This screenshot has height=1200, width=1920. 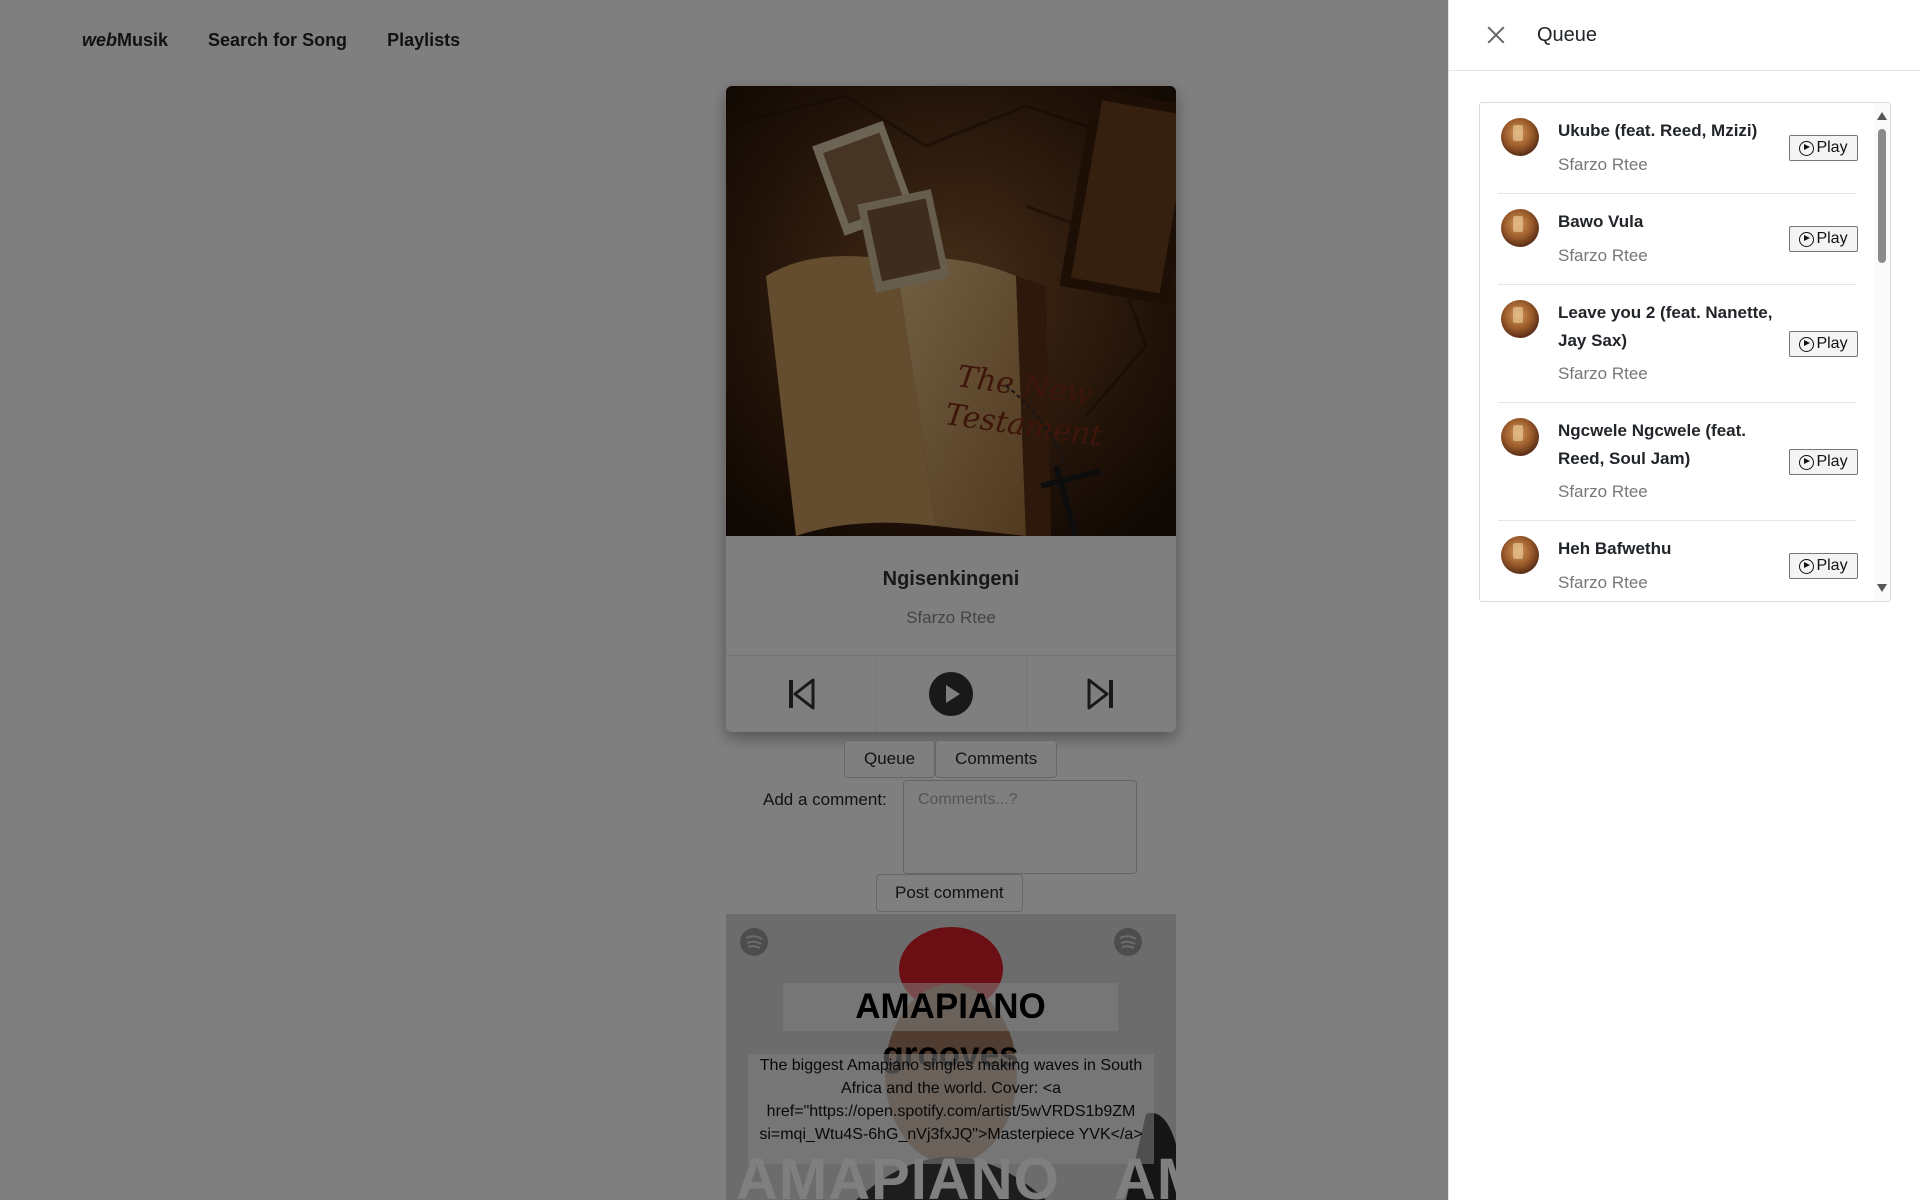 What do you see at coordinates (1882, 588) in the screenshot?
I see `scroll-down-icon` at bounding box center [1882, 588].